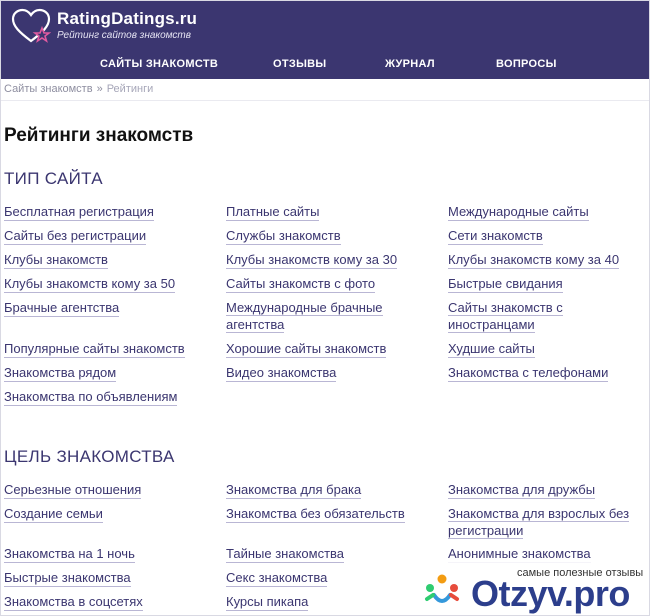  What do you see at coordinates (69, 554) in the screenshot?
I see `rating-link: Знакомства на 1 ночь` at bounding box center [69, 554].